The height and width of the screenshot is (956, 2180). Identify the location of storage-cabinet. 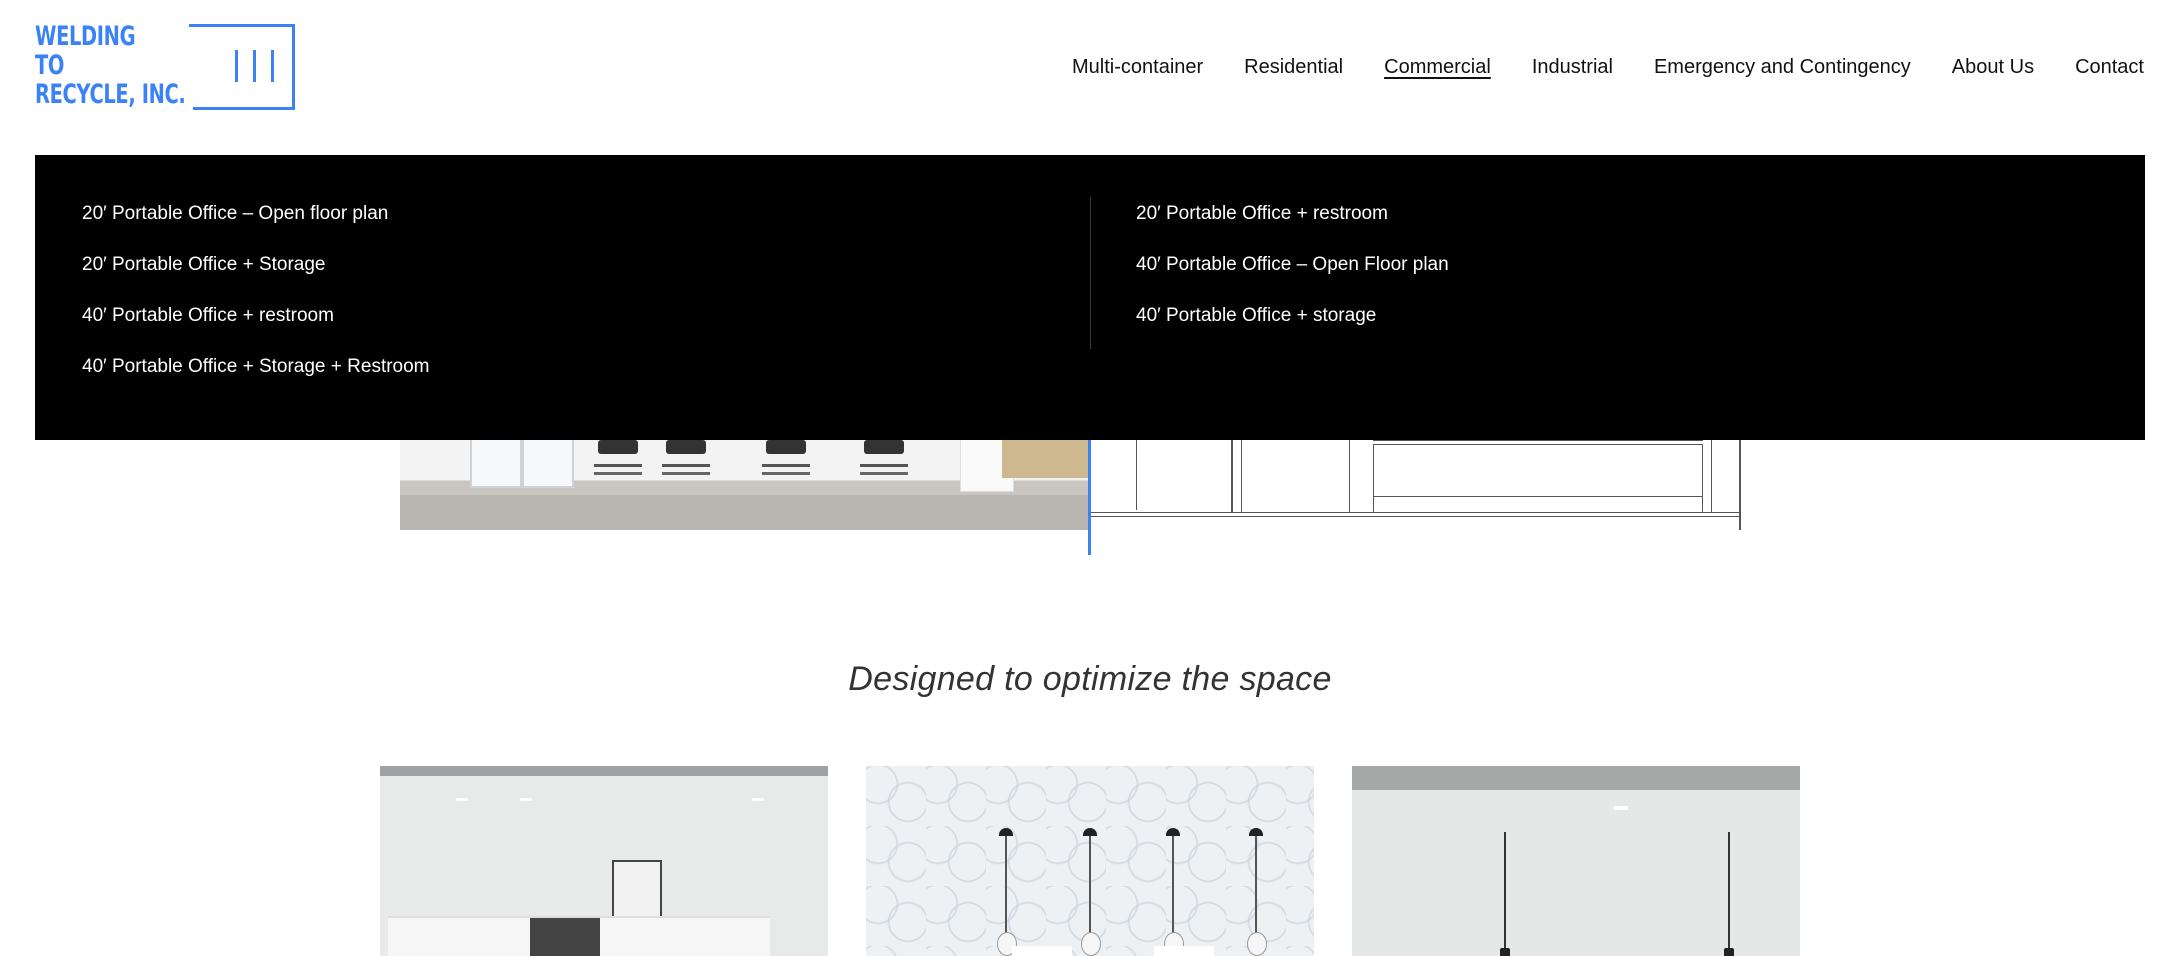
(579, 936).